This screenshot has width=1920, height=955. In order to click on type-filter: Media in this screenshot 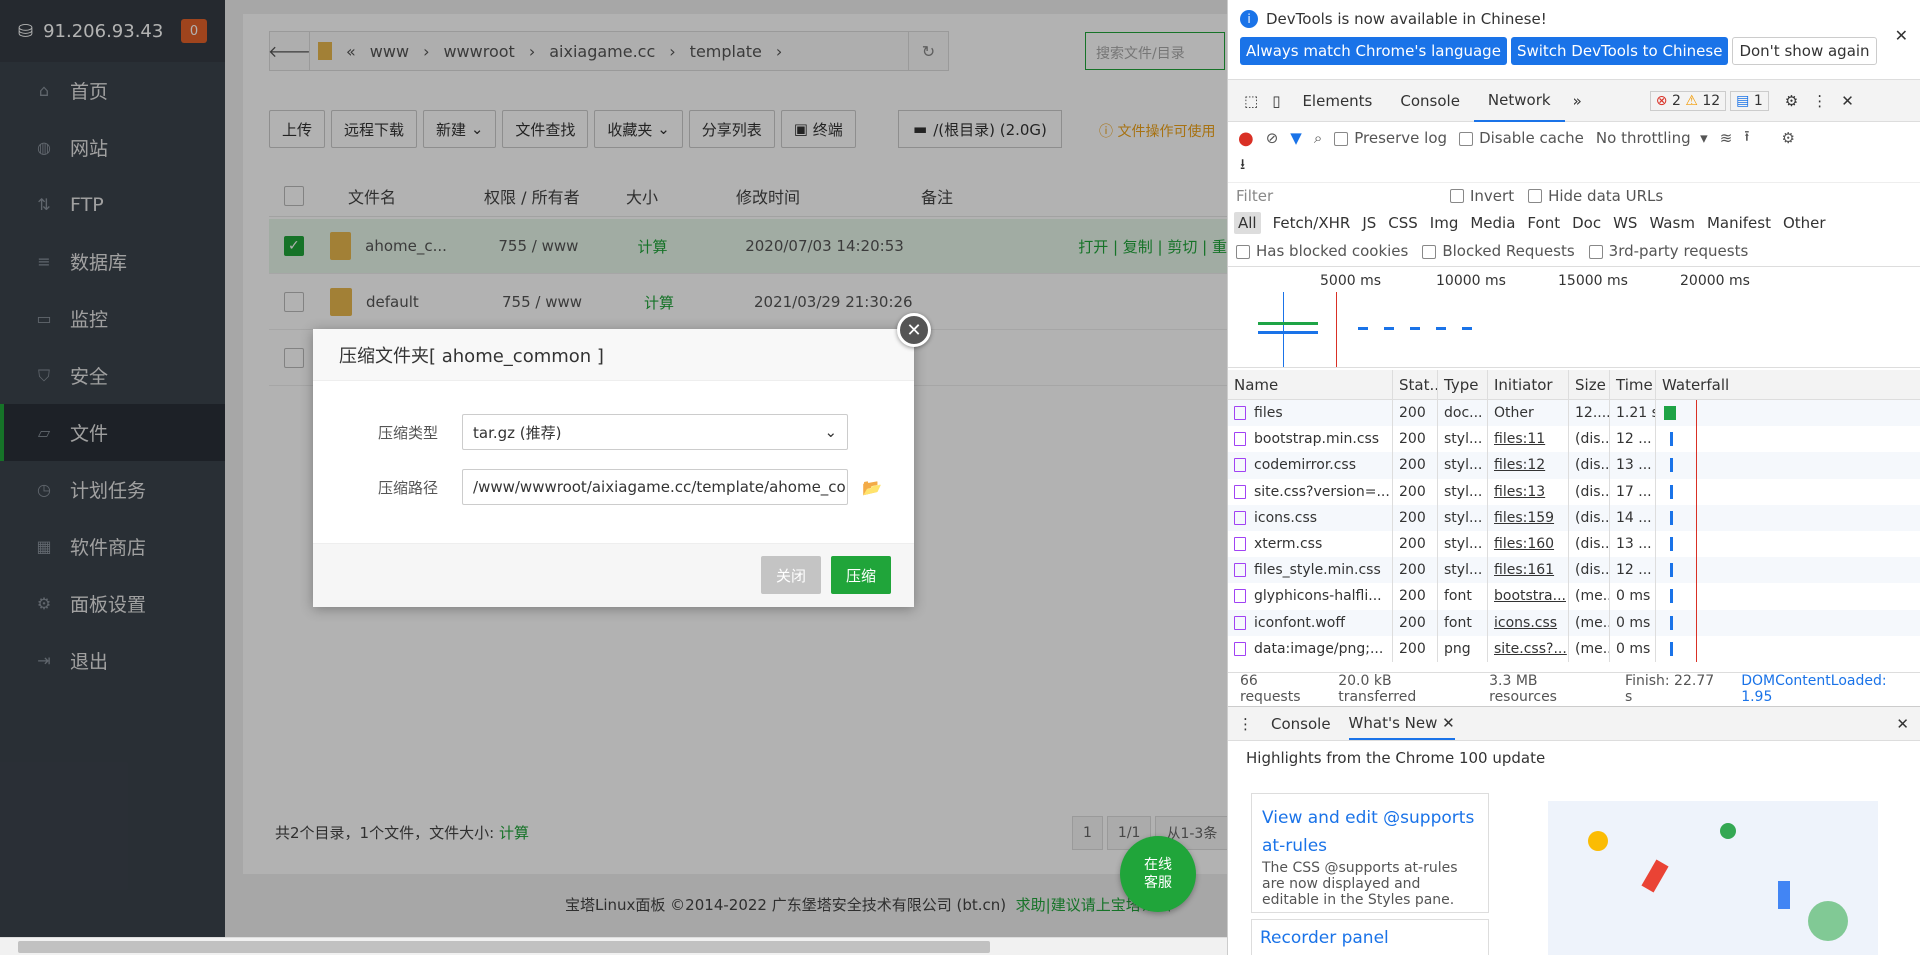, I will do `click(1492, 223)`.